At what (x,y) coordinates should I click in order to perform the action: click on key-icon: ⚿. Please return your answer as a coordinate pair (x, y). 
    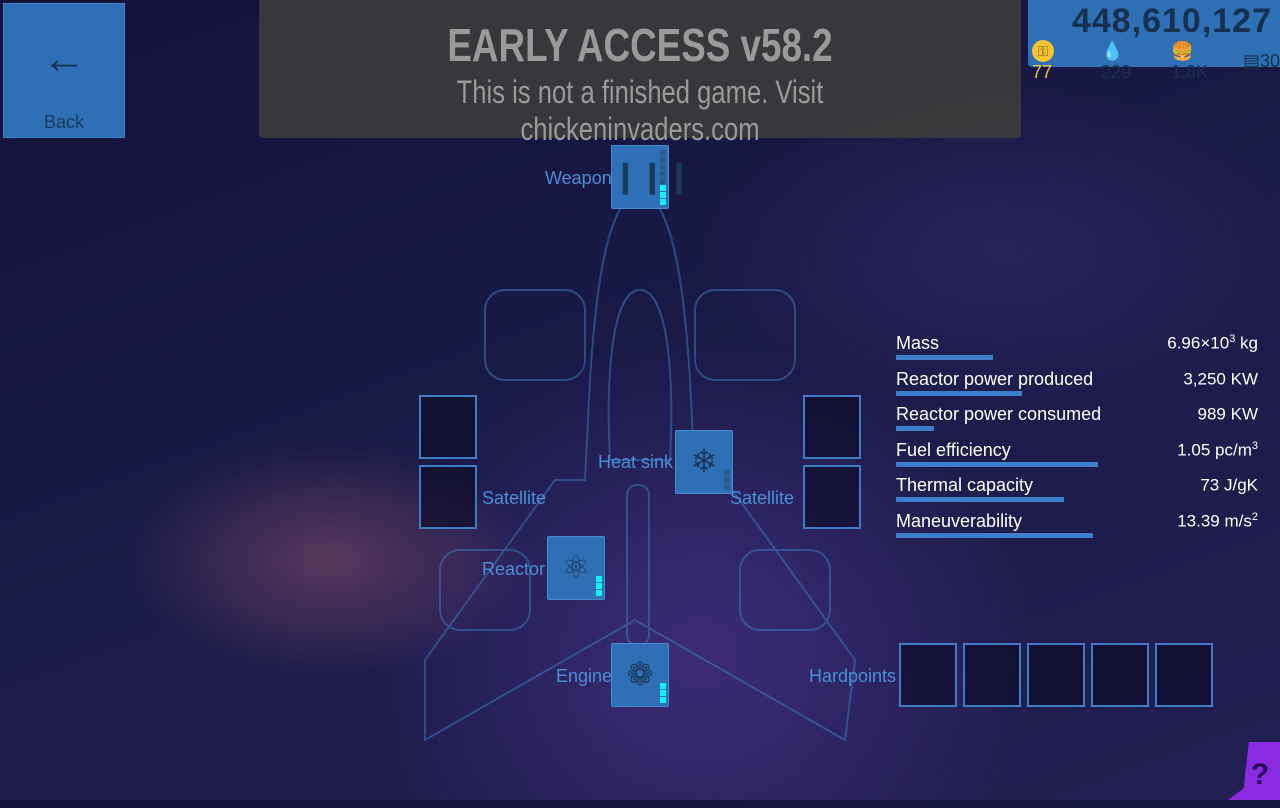
    Looking at the image, I should click on (1043, 51).